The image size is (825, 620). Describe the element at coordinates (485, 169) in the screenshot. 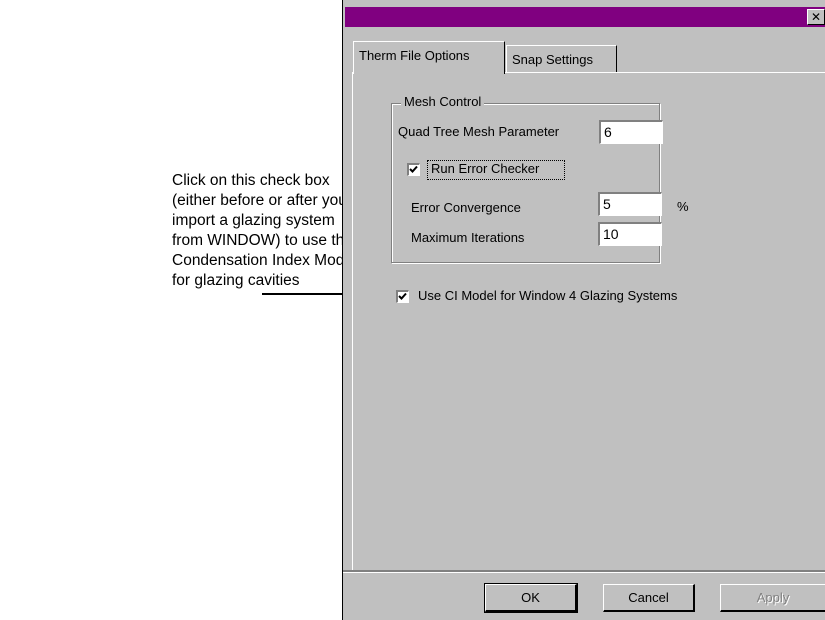

I see `run-error-checker-label: Run Error Checker` at that location.